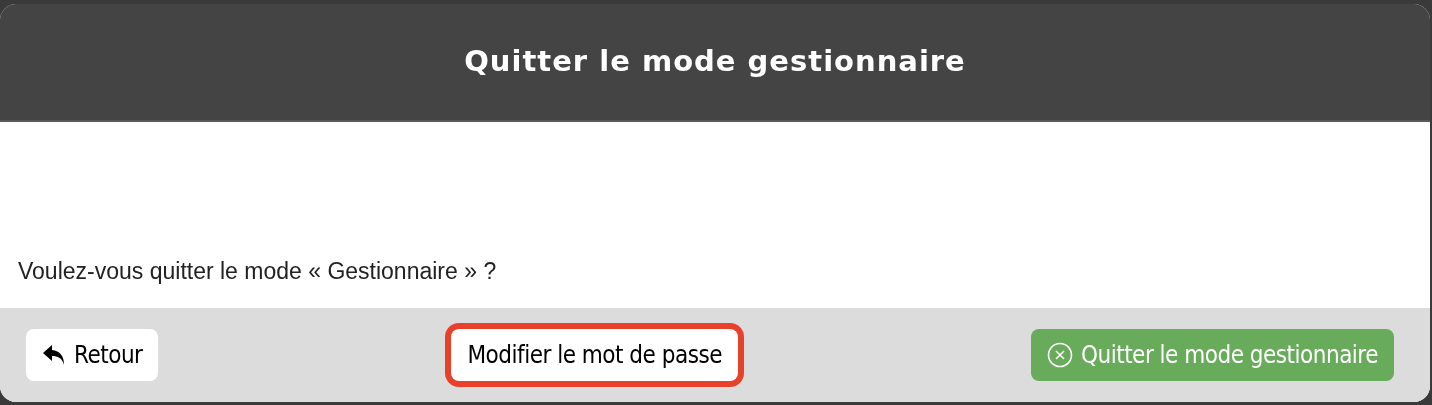 Image resolution: width=1432 pixels, height=405 pixels. I want to click on back-button: Retour, so click(92, 355).